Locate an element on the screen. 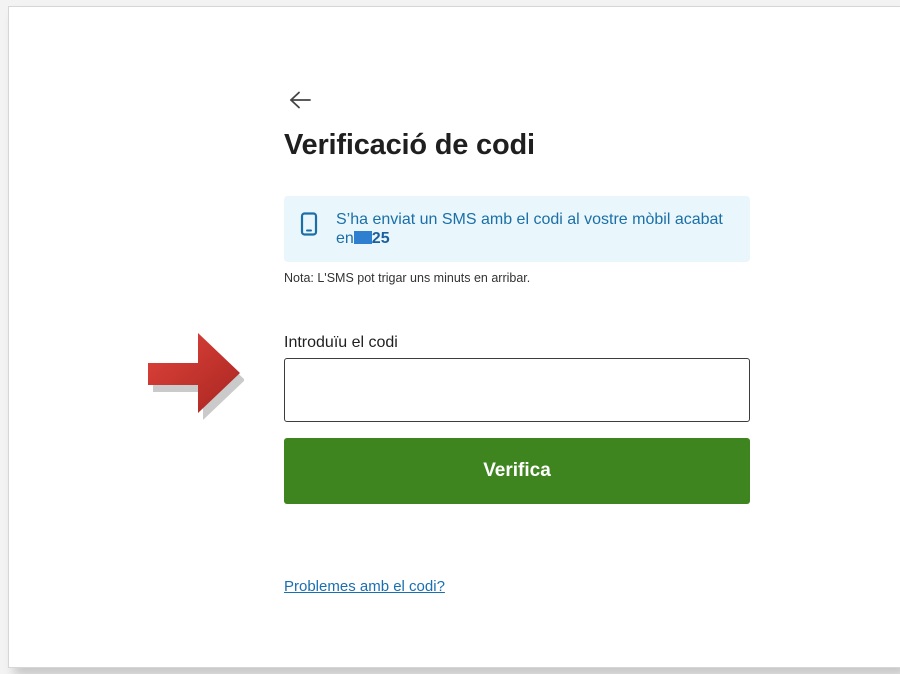 The width and height of the screenshot is (900, 674). phone-last-digits: 25 is located at coordinates (380, 238).